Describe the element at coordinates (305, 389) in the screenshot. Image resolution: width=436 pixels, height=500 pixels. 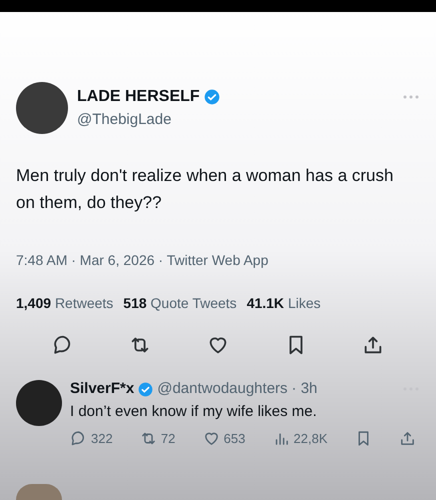
I see `reply-time: · 3h` at that location.